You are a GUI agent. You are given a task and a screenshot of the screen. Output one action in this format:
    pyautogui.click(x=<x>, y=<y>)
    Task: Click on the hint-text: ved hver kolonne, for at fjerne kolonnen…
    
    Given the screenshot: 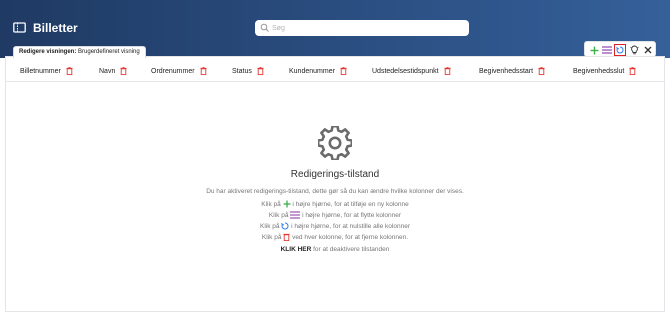 What is the action you would take?
    pyautogui.click(x=350, y=237)
    